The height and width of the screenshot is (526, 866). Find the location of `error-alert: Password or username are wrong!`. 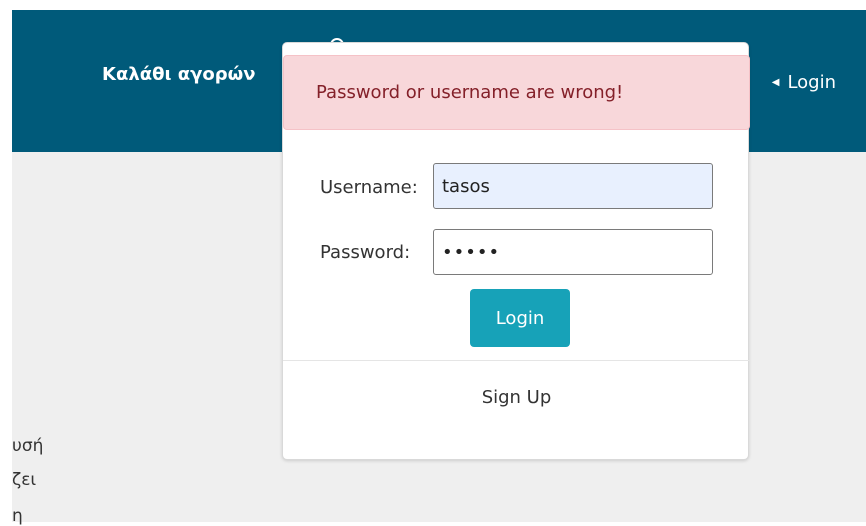

error-alert: Password or username are wrong! is located at coordinates (516, 92).